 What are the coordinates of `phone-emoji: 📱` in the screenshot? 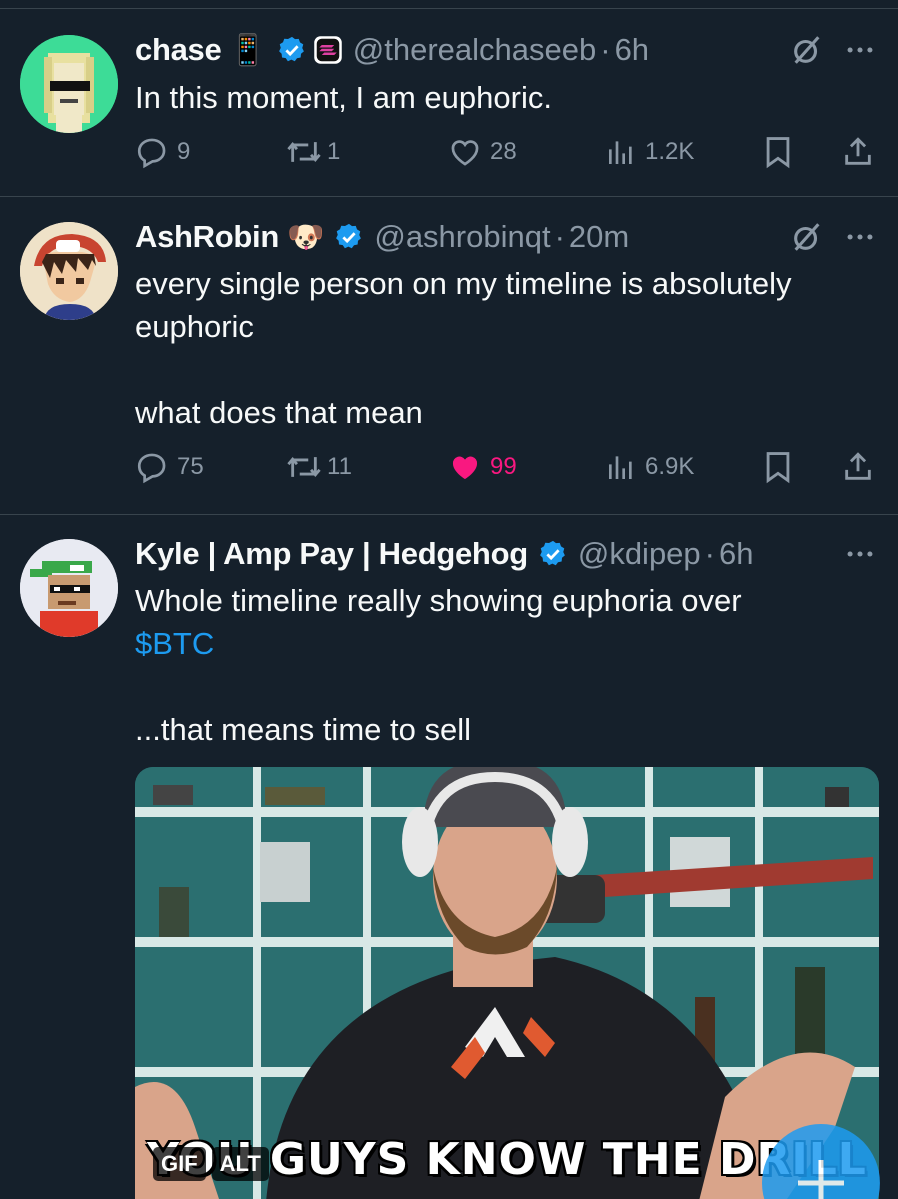 It's located at (248, 50).